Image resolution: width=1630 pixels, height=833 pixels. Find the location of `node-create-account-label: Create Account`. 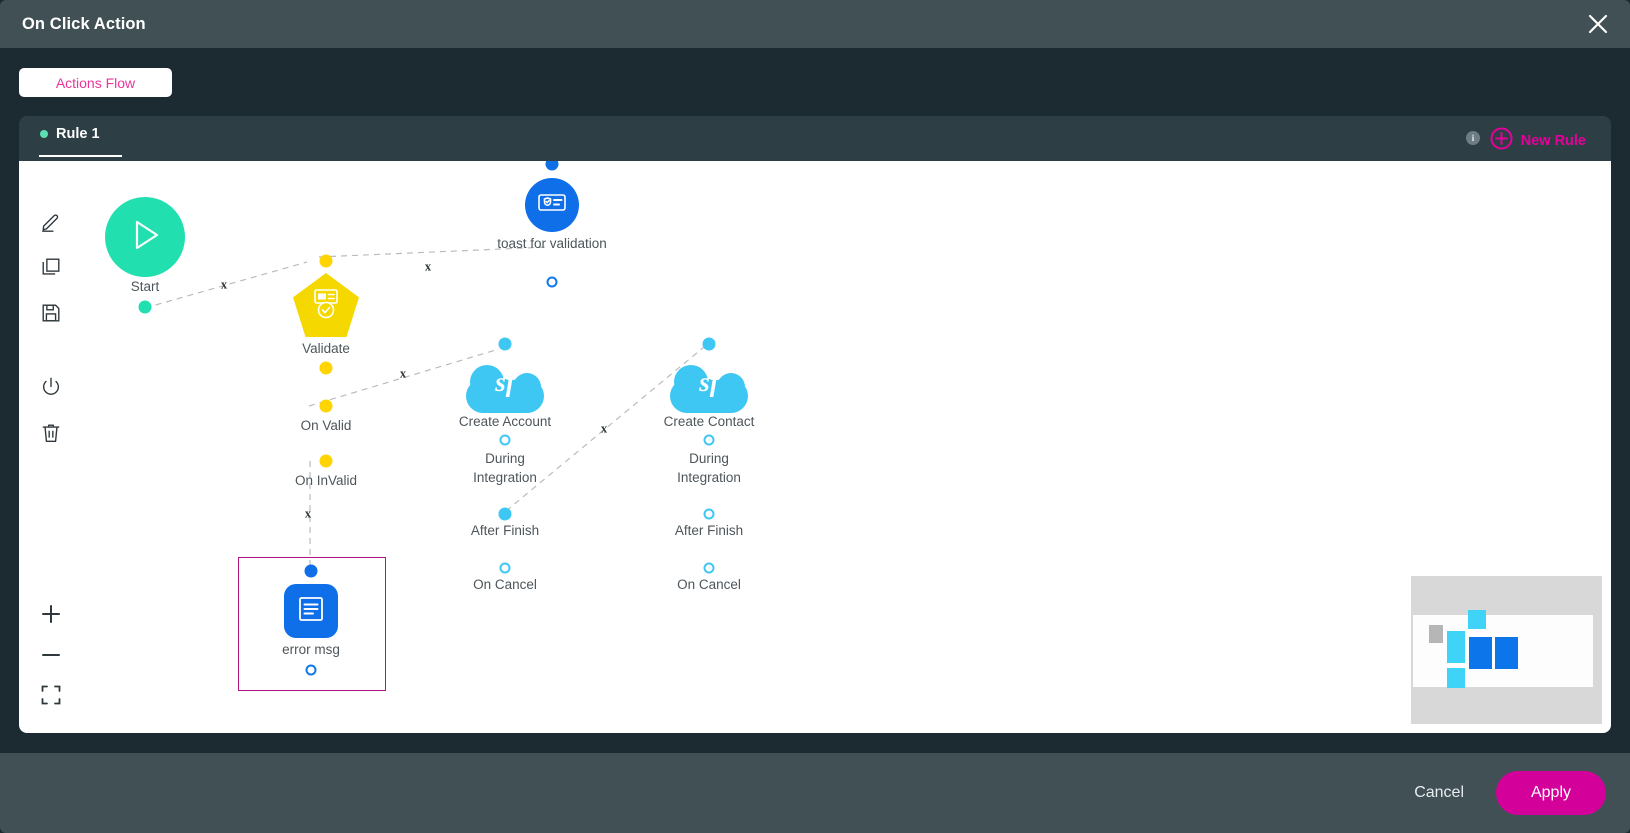

node-create-account-label: Create Account is located at coordinates (505, 421).